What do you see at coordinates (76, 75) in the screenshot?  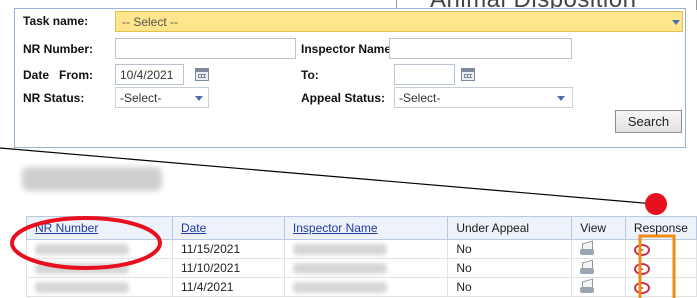 I see `date-from-label: From:` at bounding box center [76, 75].